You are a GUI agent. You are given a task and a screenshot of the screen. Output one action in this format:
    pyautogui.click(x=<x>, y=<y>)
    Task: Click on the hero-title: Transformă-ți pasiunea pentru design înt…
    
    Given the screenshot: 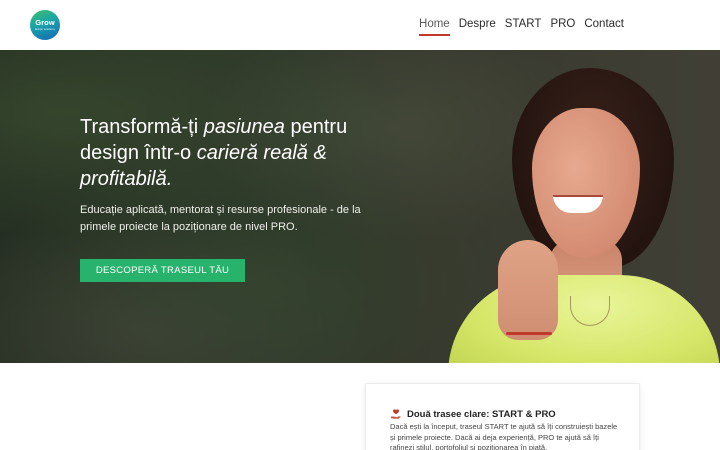 What is the action you would take?
    pyautogui.click(x=240, y=153)
    